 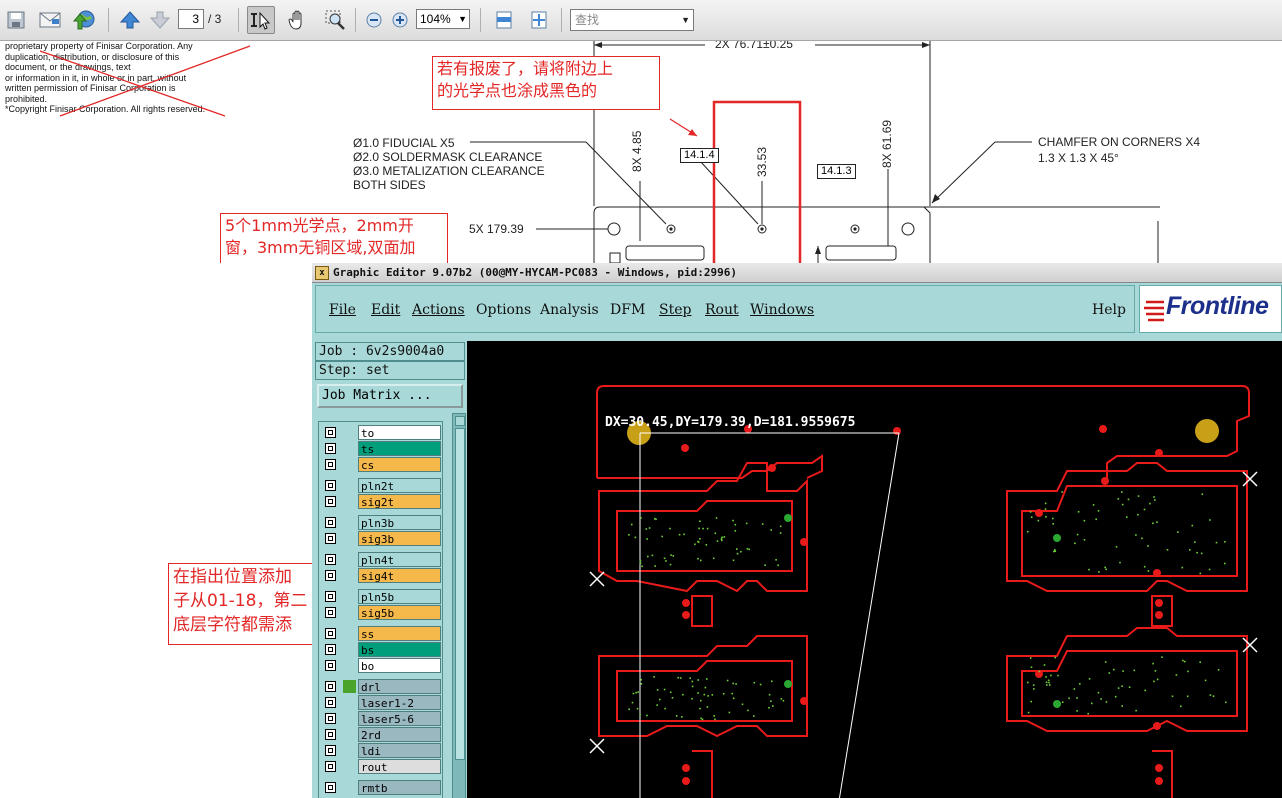 I want to click on previous-page-icon, so click(x=130, y=20).